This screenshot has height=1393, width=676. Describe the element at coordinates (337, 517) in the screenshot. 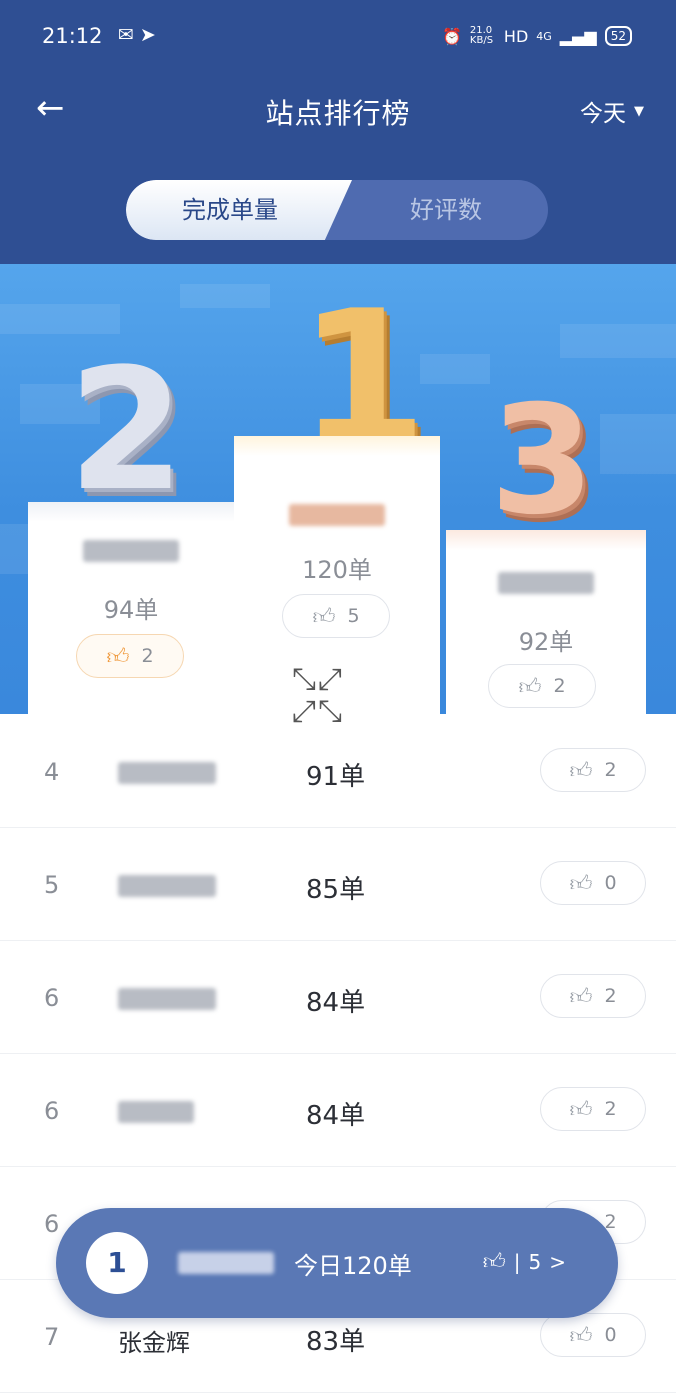

I see `podium-first-name` at that location.